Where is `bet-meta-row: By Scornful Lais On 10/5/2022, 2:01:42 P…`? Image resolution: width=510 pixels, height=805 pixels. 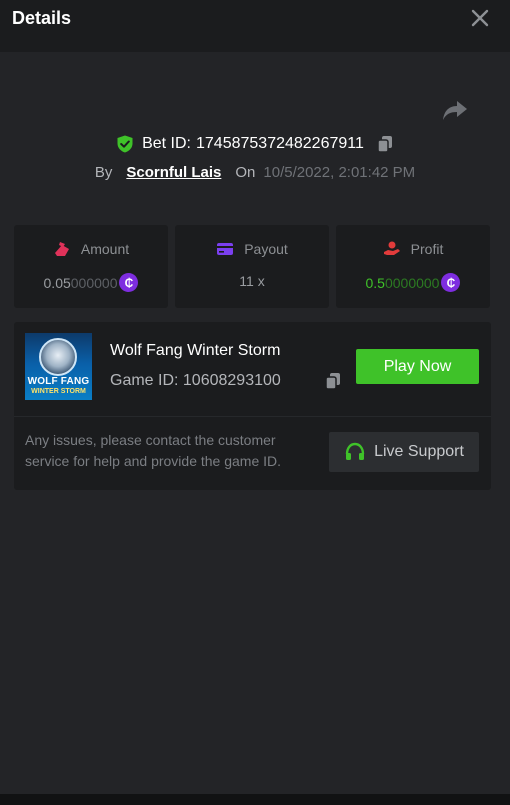 bet-meta-row: By Scornful Lais On 10/5/2022, 2:01:42 P… is located at coordinates (255, 172).